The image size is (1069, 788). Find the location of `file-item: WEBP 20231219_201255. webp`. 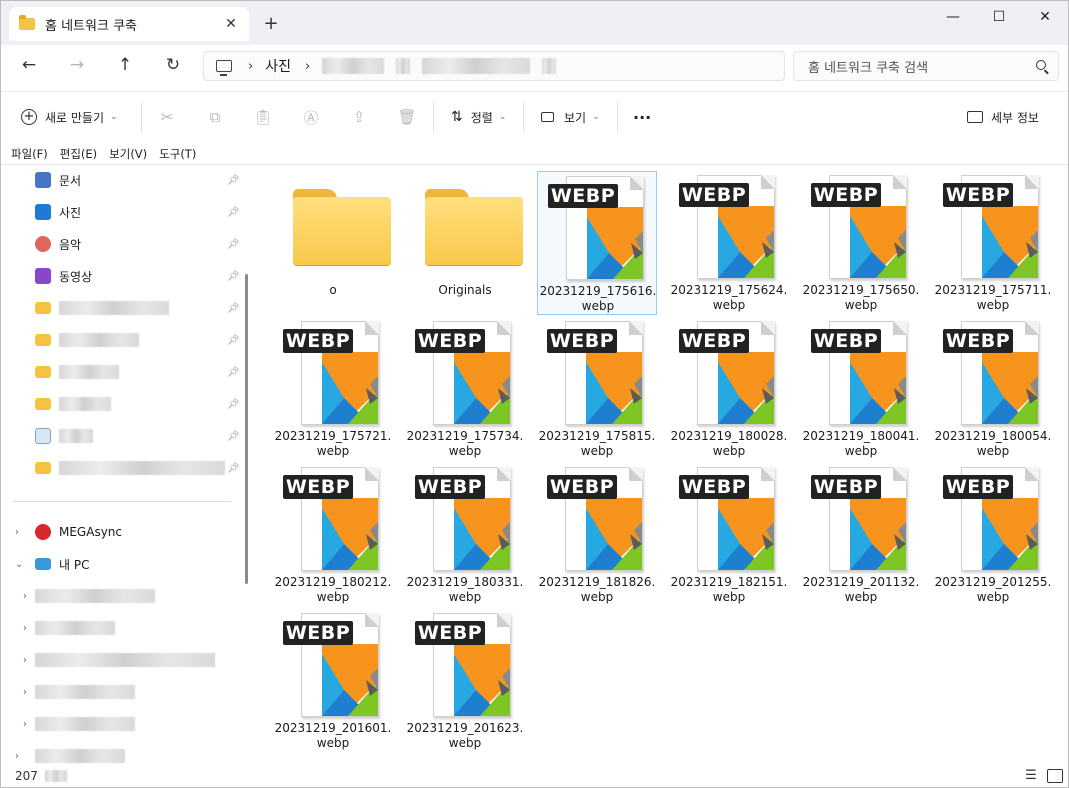

file-item: WEBP 20231219_201255. webp is located at coordinates (993, 535).